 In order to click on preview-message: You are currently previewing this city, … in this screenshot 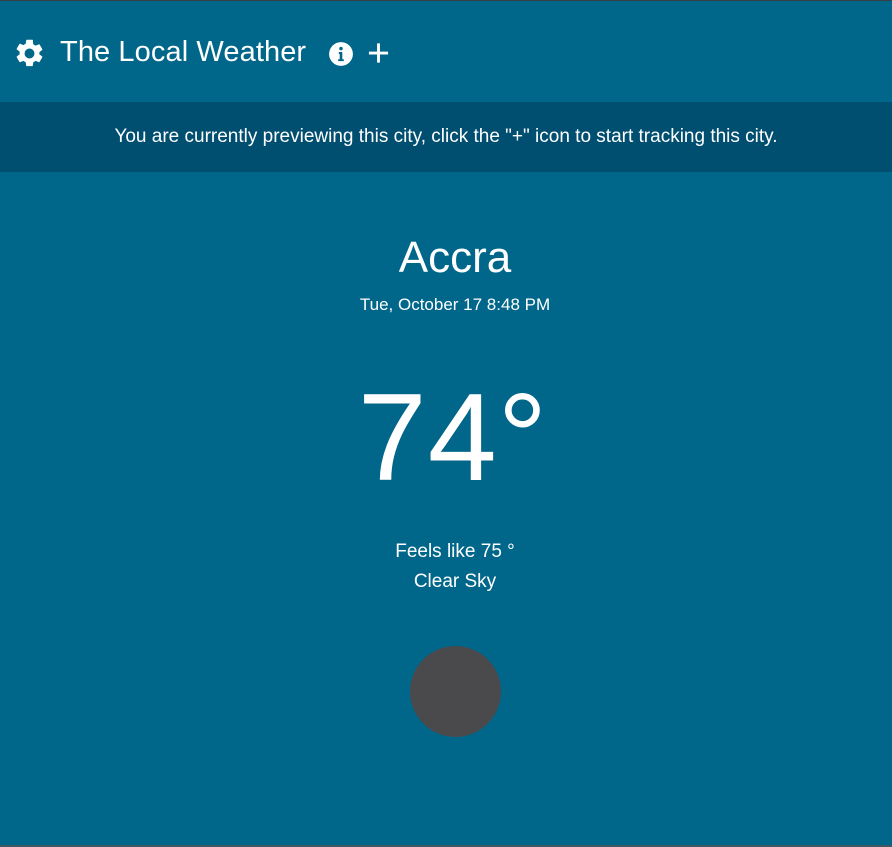, I will do `click(446, 136)`.